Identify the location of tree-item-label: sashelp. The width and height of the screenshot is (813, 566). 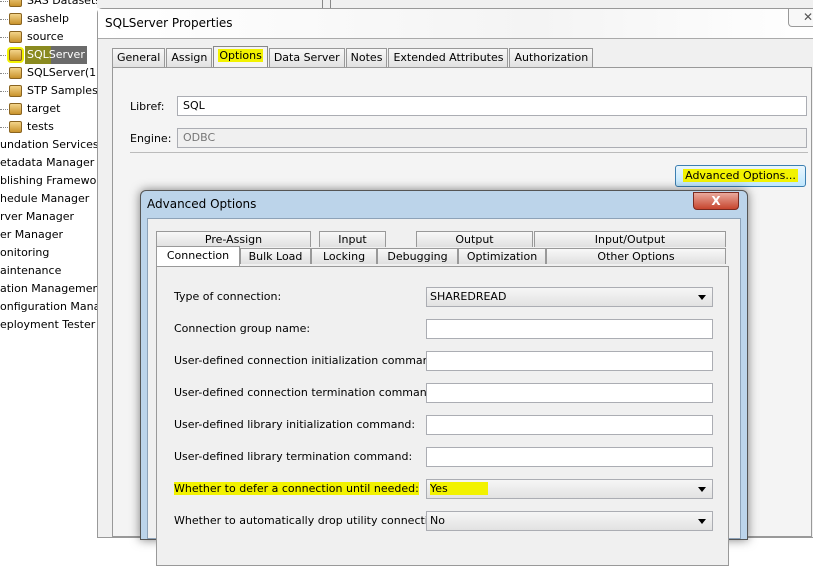
(48, 18).